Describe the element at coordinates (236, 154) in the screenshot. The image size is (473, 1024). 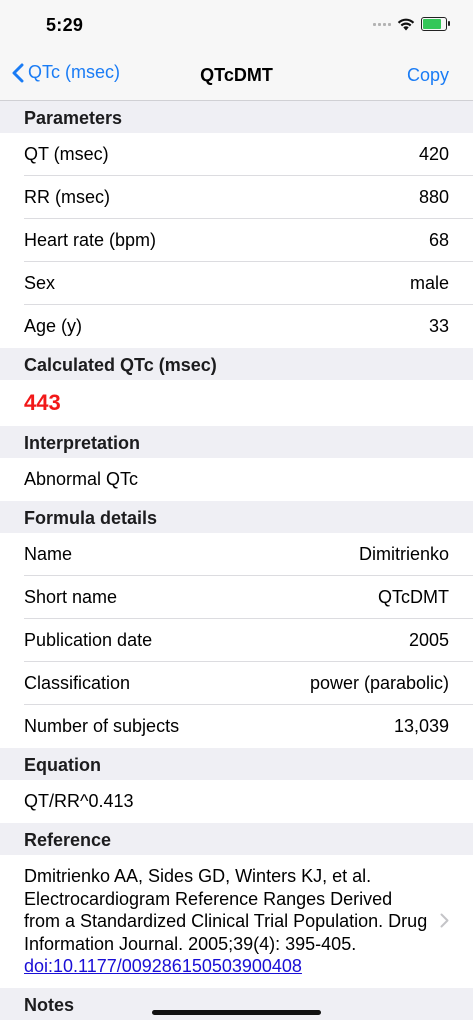
I see `param-row-qt: QT (msec) 420` at that location.